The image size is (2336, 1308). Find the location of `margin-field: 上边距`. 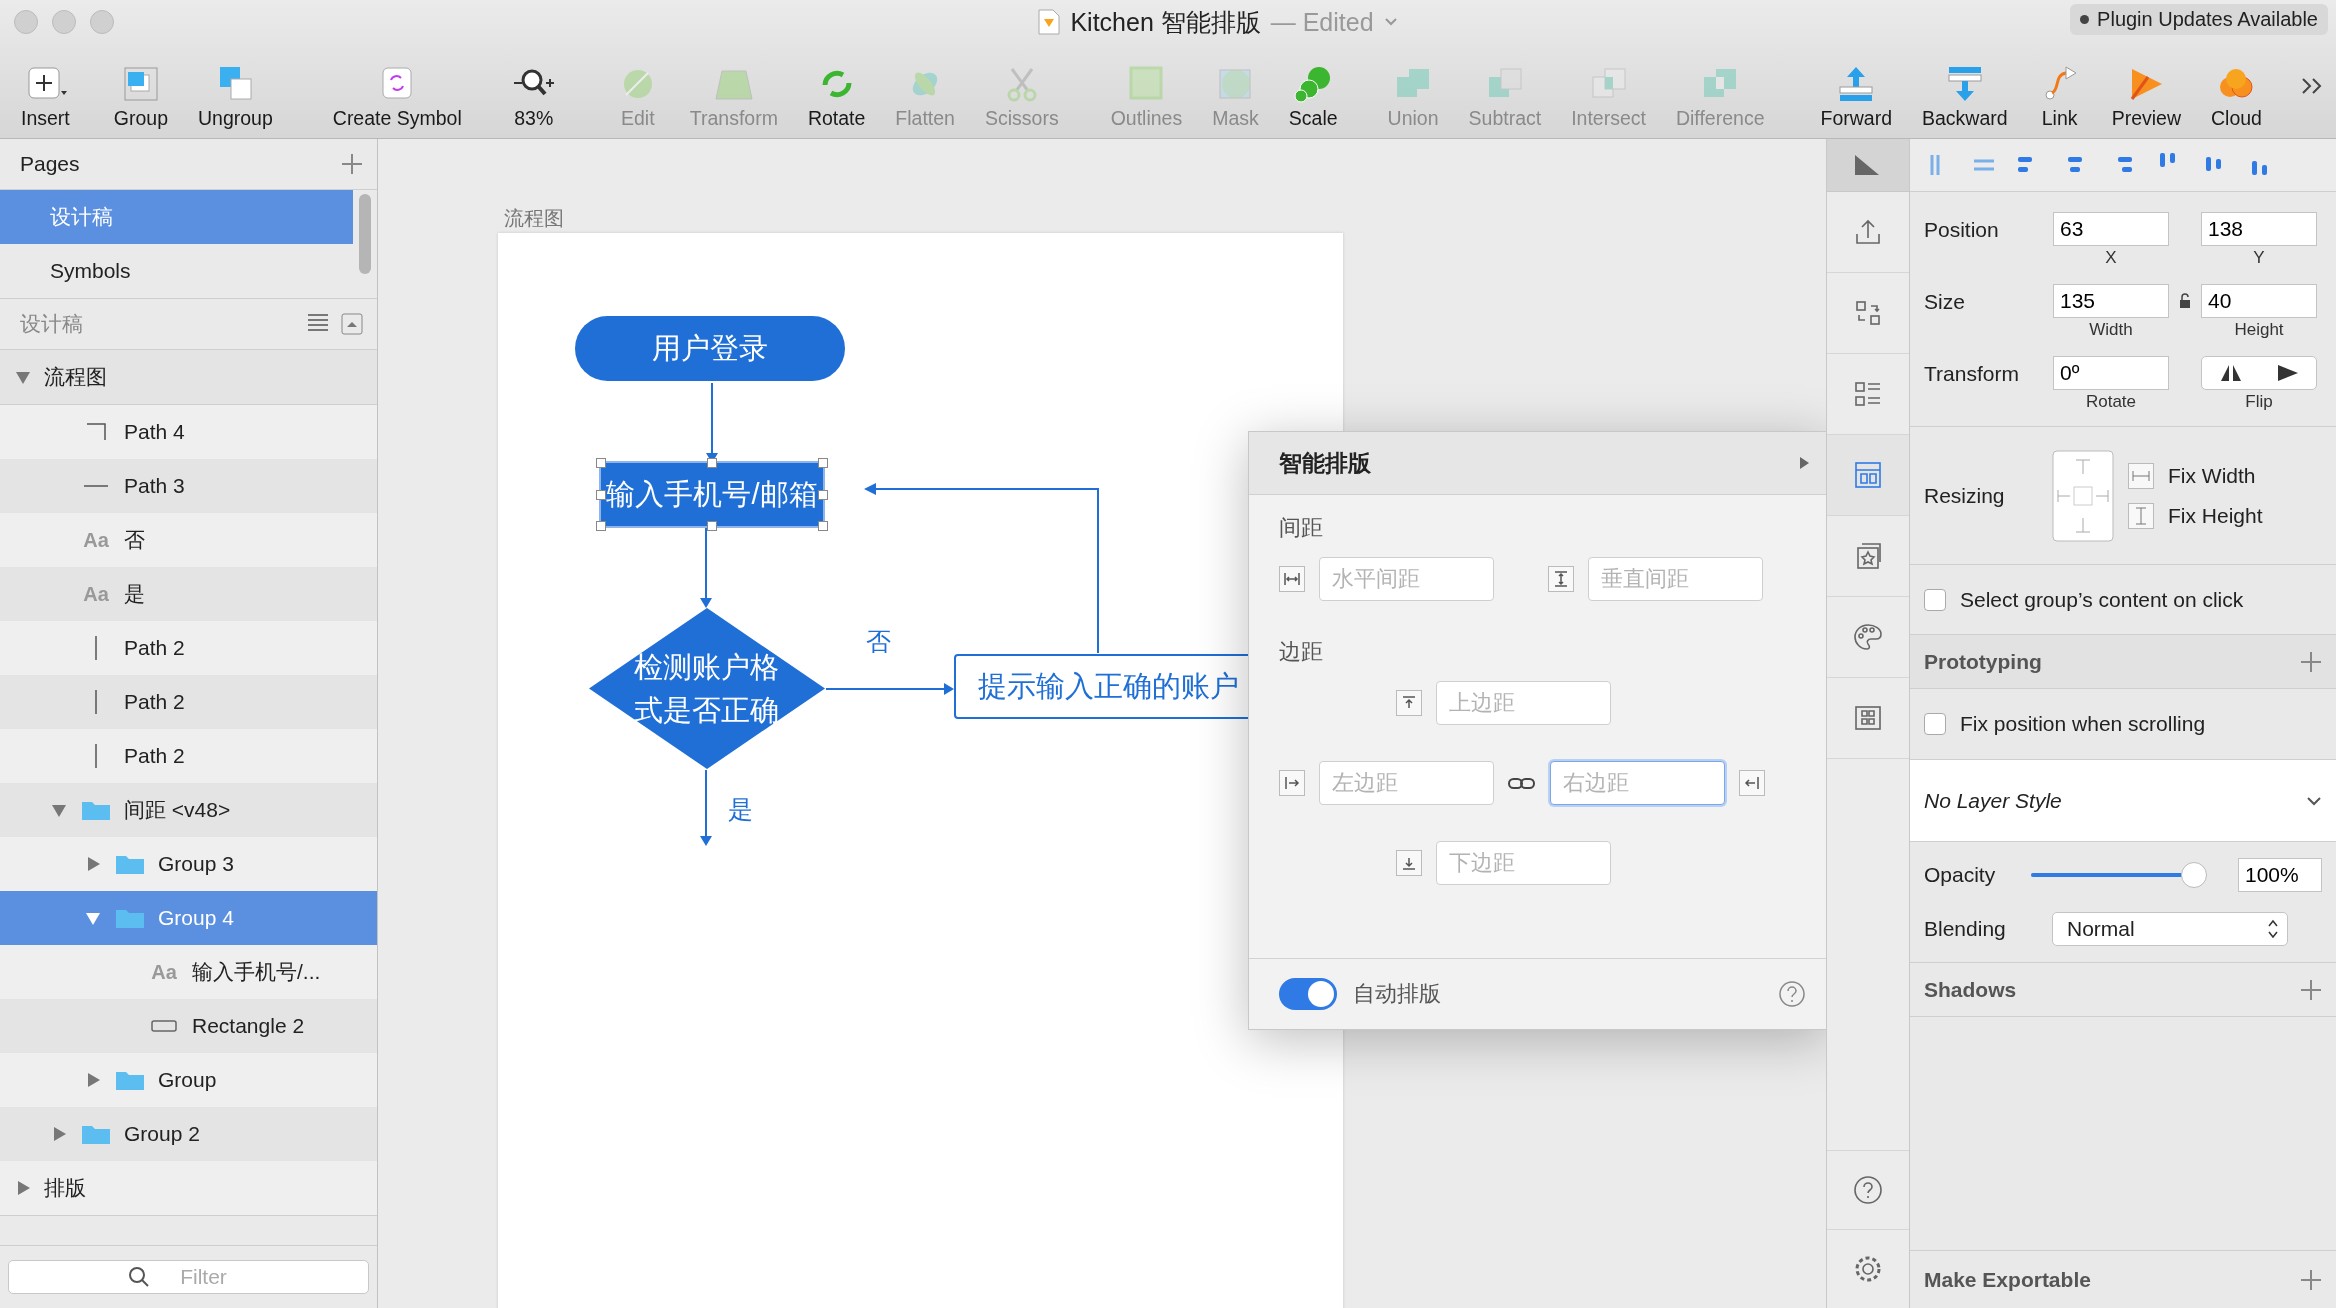

margin-field: 上边距 is located at coordinates (1523, 703).